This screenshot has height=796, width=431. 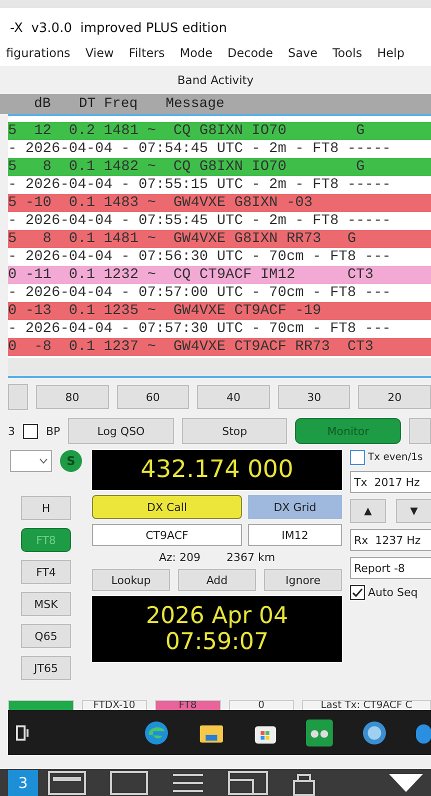 I want to click on mode-button: MSK, so click(x=46, y=604).